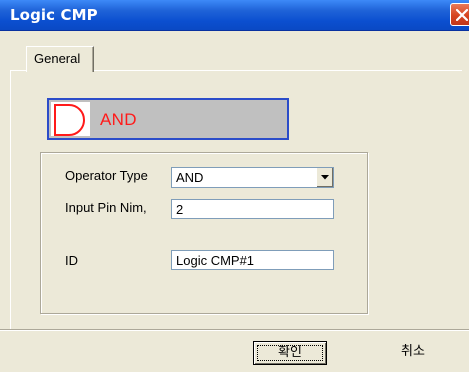  Describe the element at coordinates (180, 209) in the screenshot. I see `input-pin-value: 2` at that location.